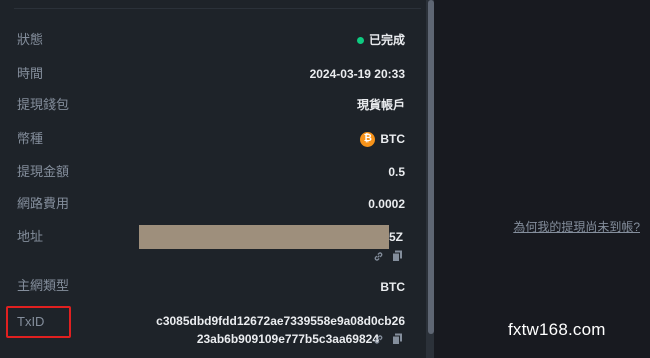 Image resolution: width=650 pixels, height=358 pixels. I want to click on scrollbar-thumb, so click(431, 167).